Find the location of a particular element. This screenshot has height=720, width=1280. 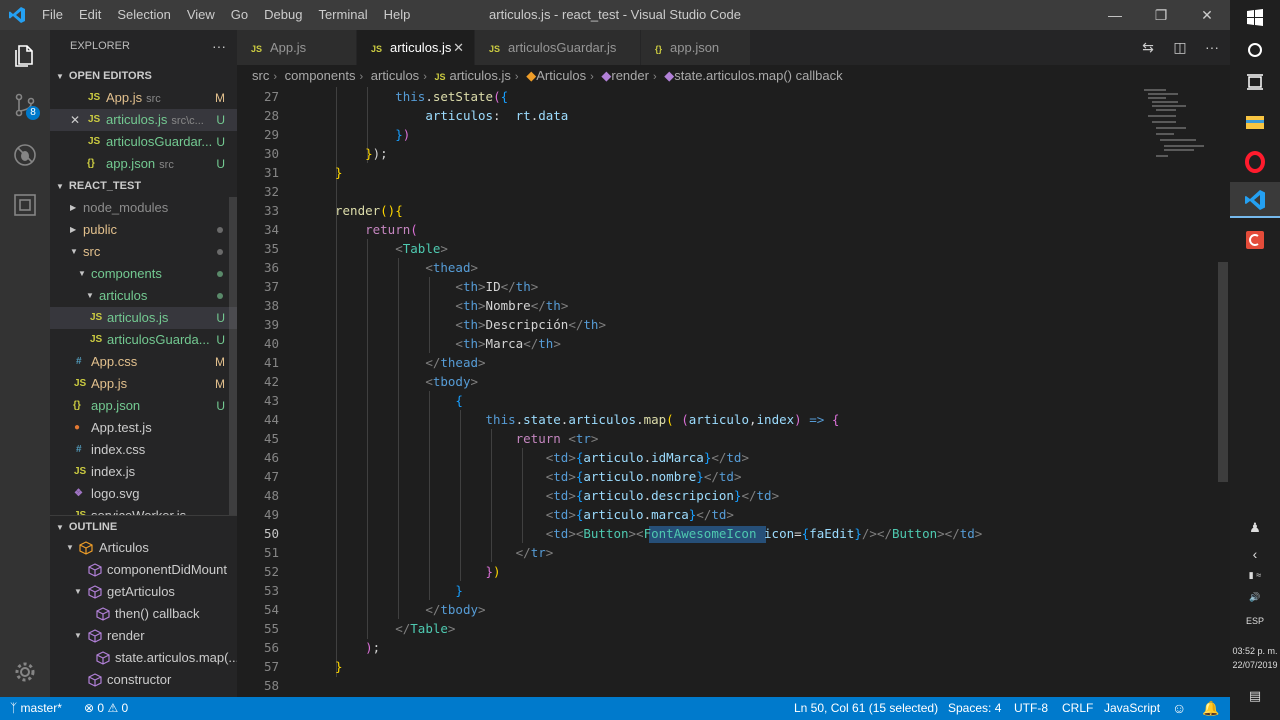

task-view-icon is located at coordinates (1255, 82).